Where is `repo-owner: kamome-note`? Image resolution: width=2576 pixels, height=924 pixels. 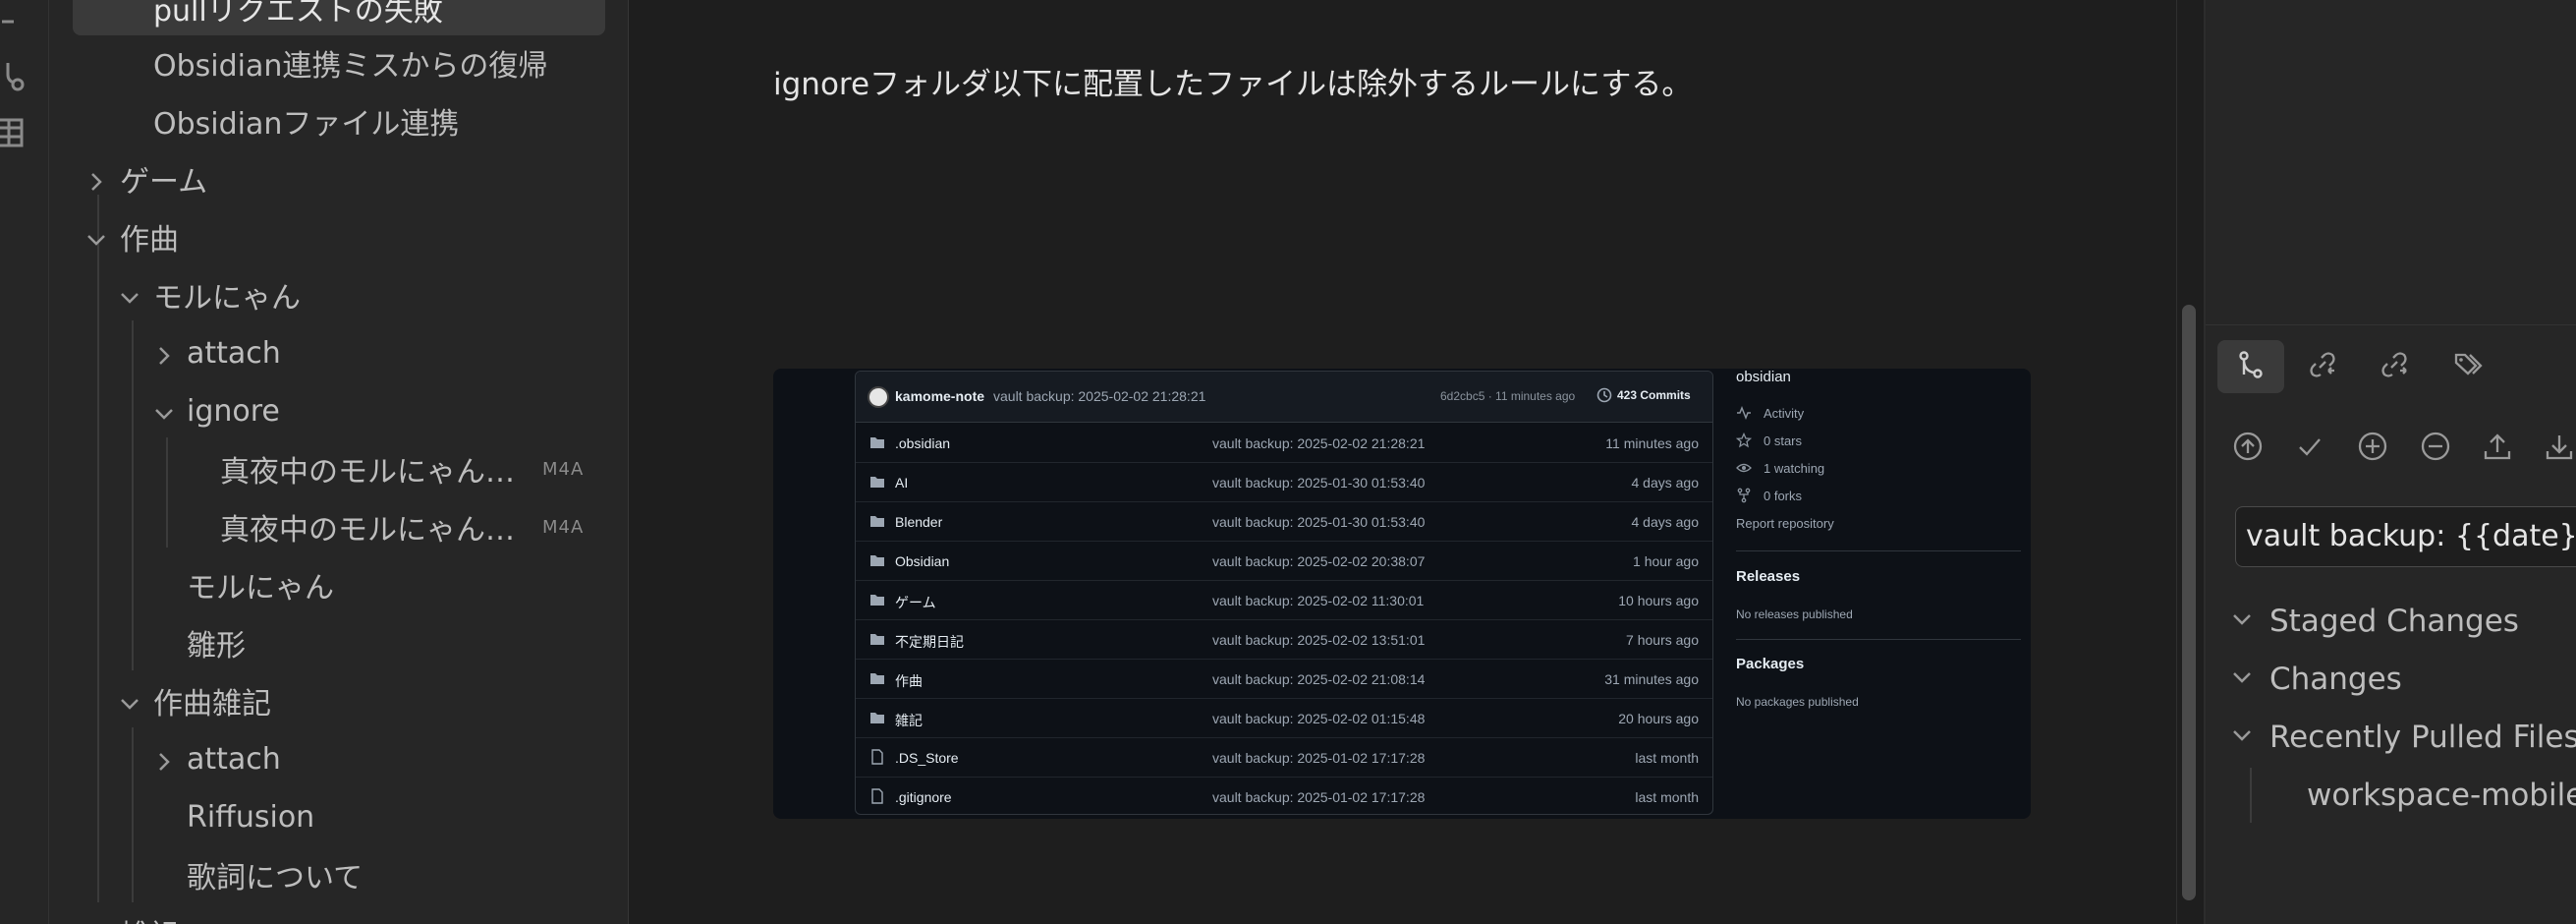 repo-owner: kamome-note is located at coordinates (940, 396).